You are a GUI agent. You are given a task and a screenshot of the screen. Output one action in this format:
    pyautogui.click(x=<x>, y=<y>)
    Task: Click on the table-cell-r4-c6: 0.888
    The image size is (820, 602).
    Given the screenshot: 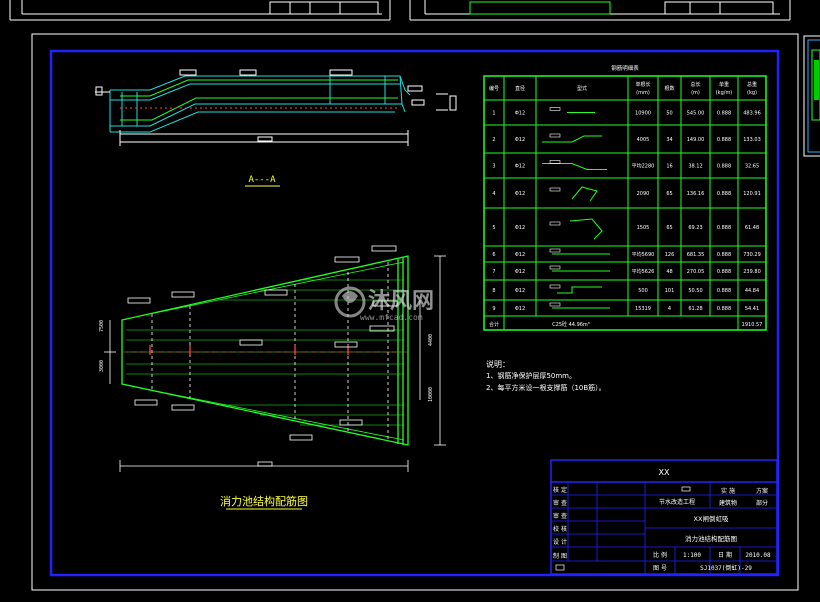 What is the action you would take?
    pyautogui.click(x=724, y=194)
    